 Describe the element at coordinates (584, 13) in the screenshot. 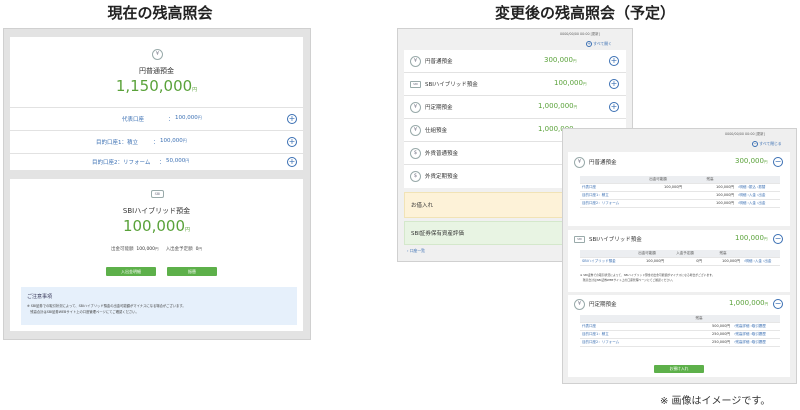

I see `future-balance-heading: 変更後の残高照会（予定）` at that location.